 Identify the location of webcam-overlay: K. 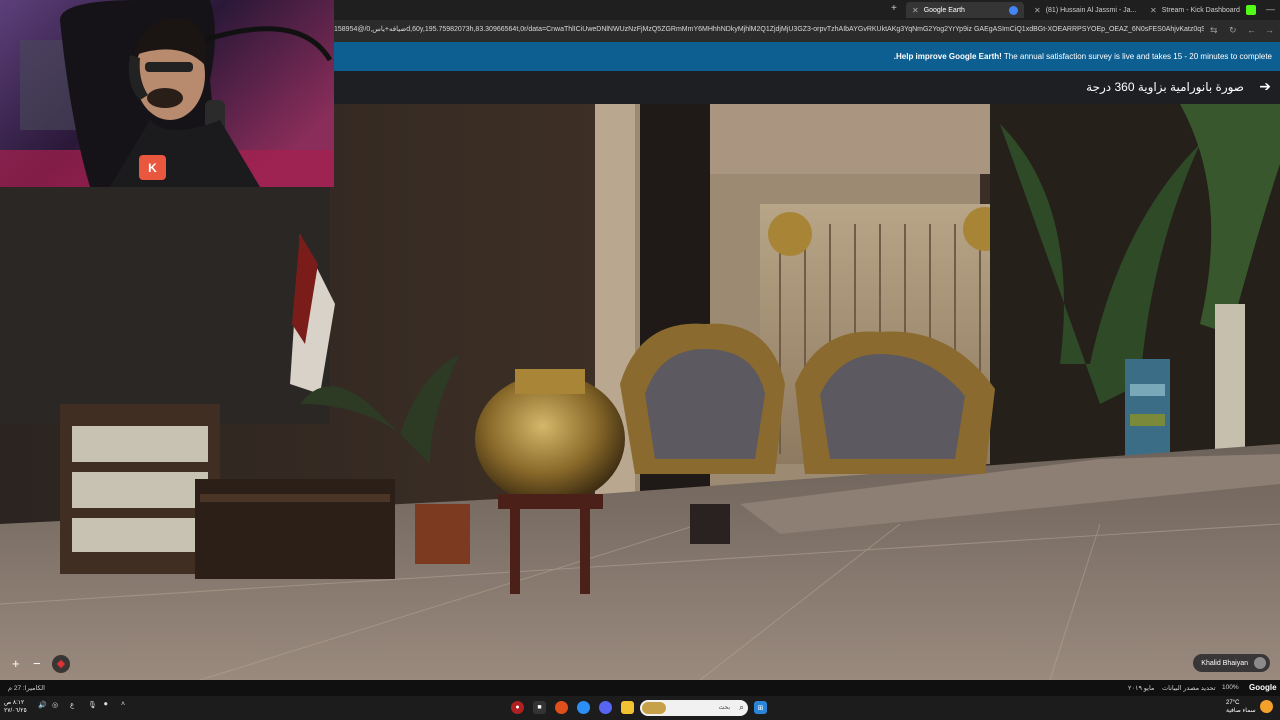
(167, 93).